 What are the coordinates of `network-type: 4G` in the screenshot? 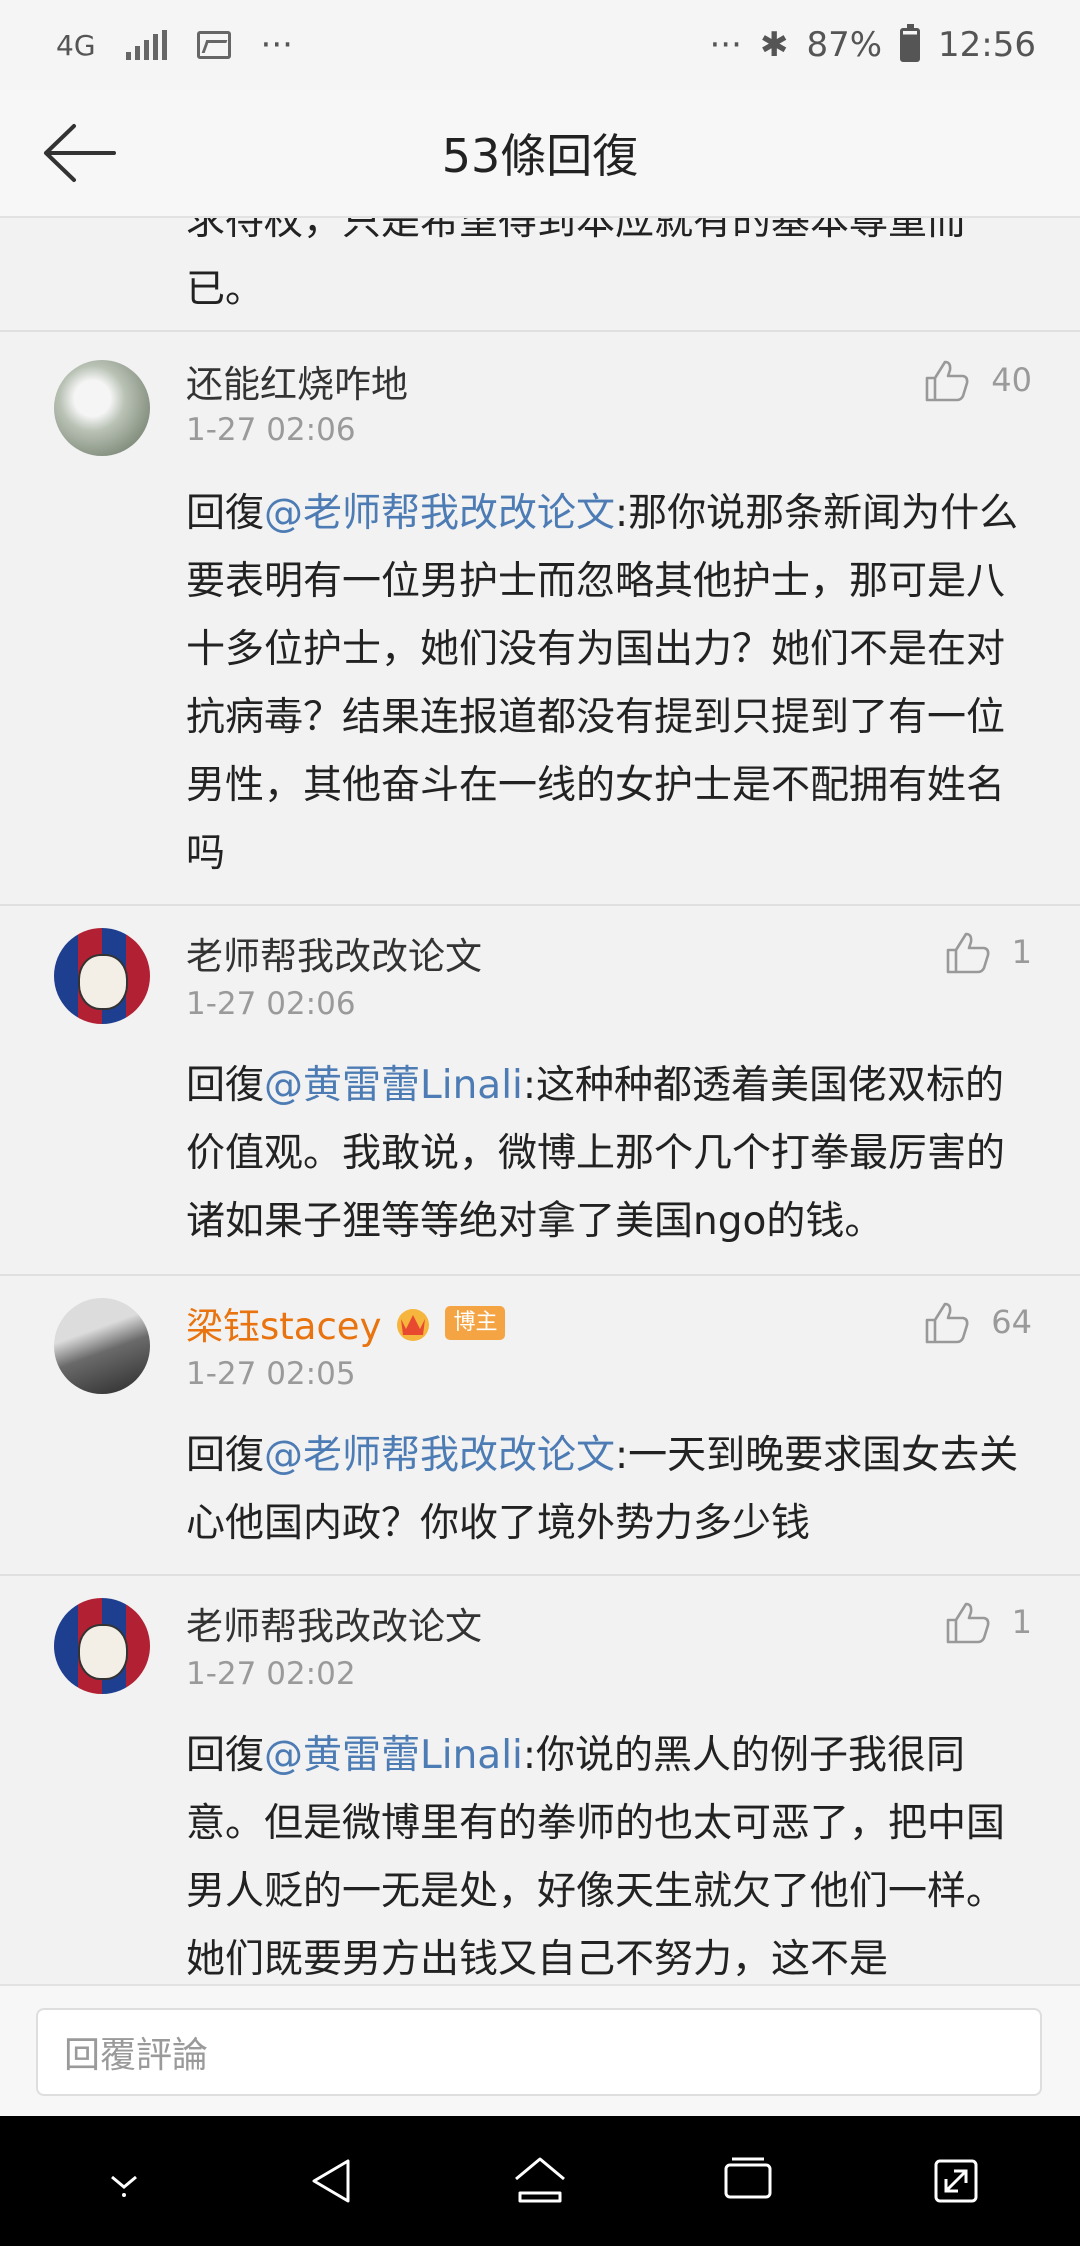 It's located at (76, 45).